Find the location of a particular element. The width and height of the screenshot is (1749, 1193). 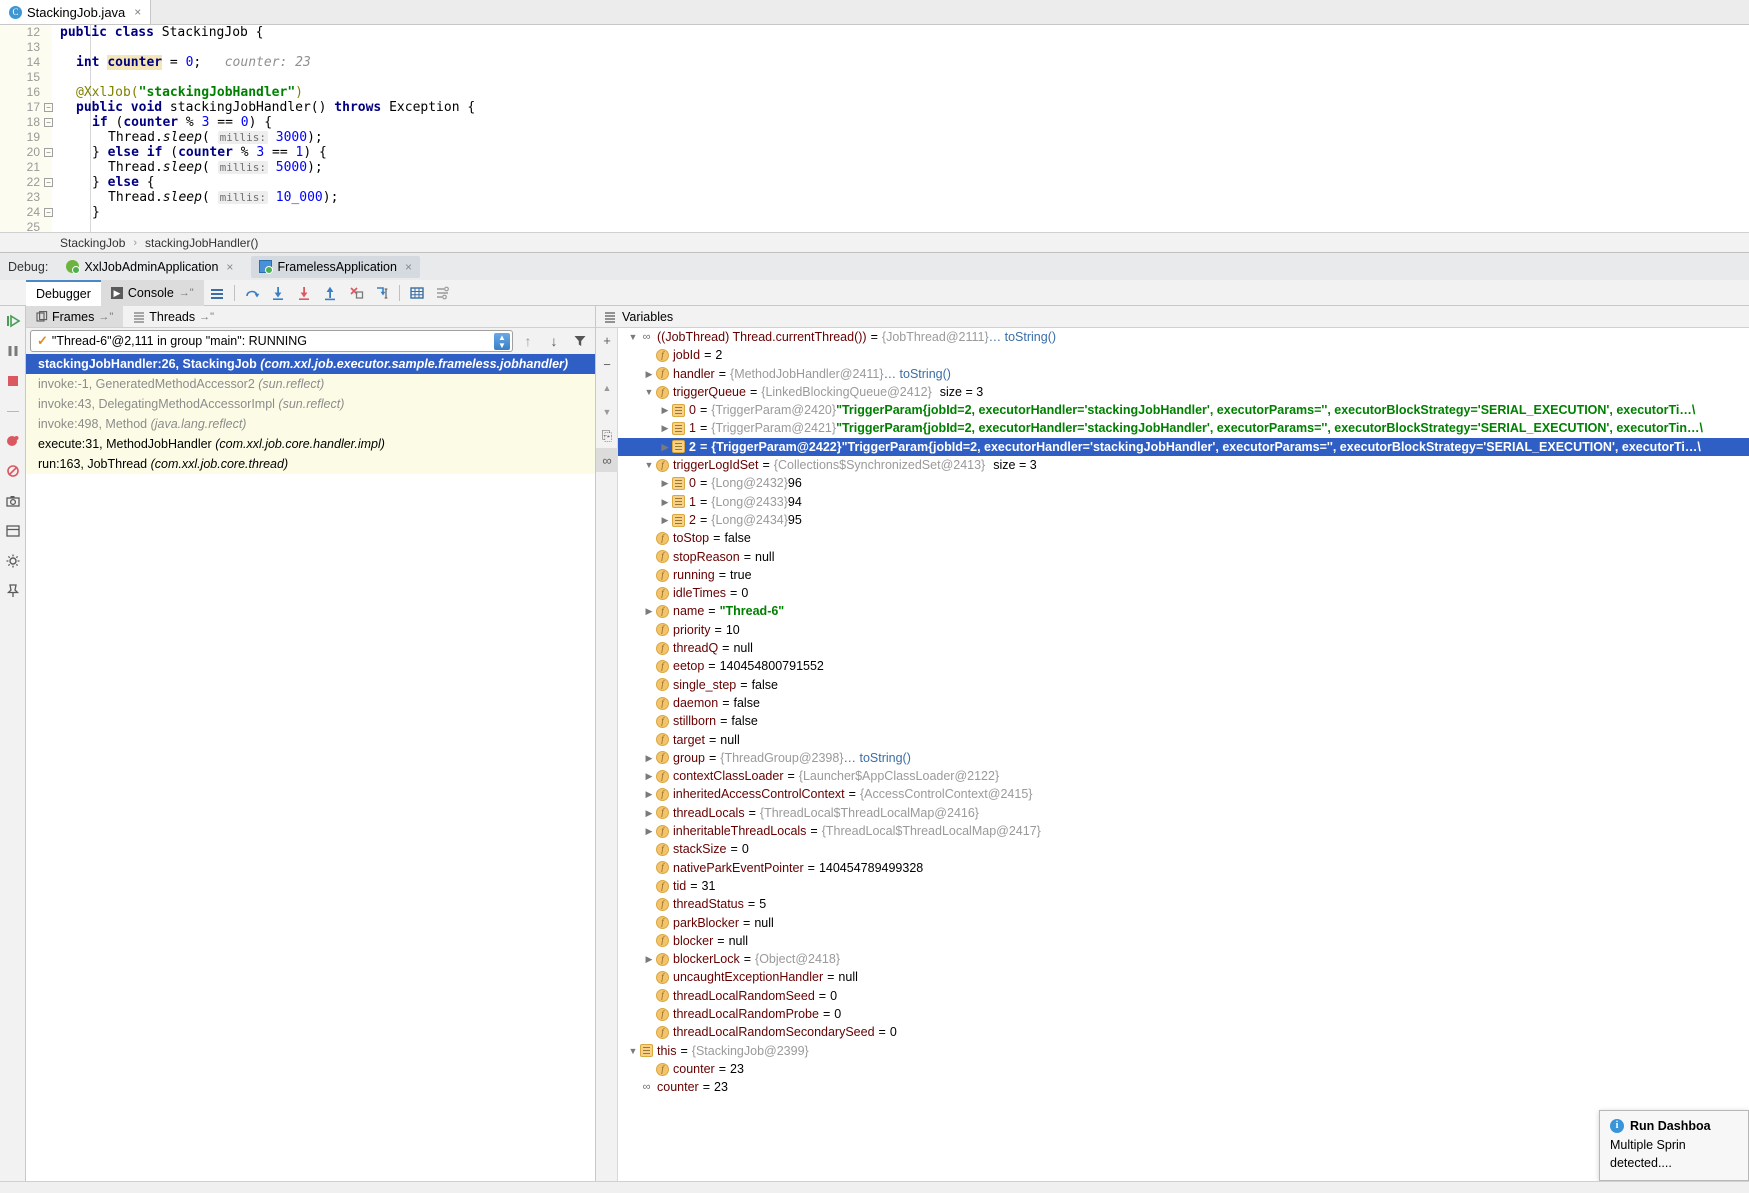

variable-row: f running = true is located at coordinates (1183, 575).